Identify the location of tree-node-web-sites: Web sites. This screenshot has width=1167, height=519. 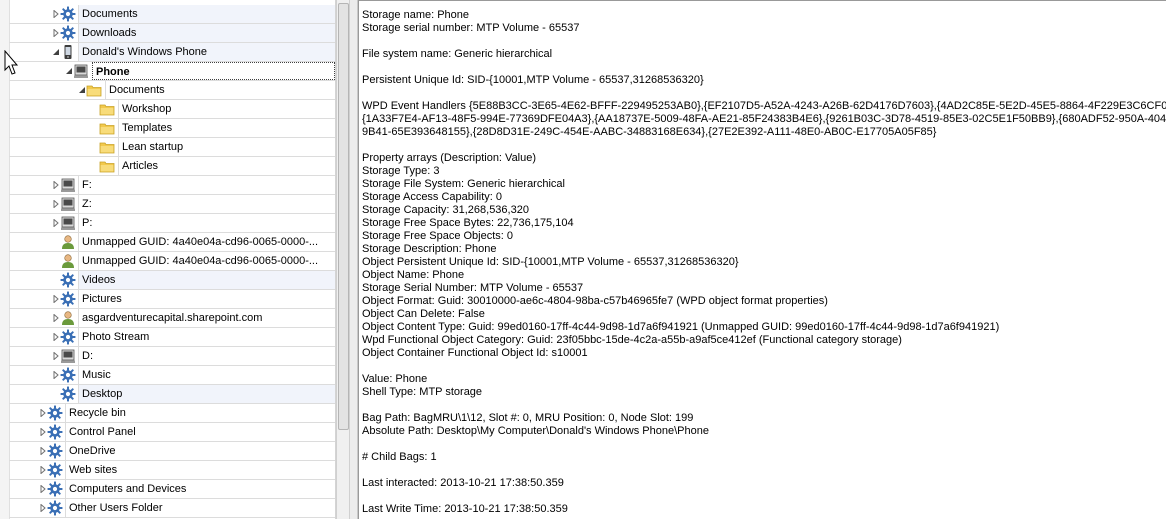
(172, 470).